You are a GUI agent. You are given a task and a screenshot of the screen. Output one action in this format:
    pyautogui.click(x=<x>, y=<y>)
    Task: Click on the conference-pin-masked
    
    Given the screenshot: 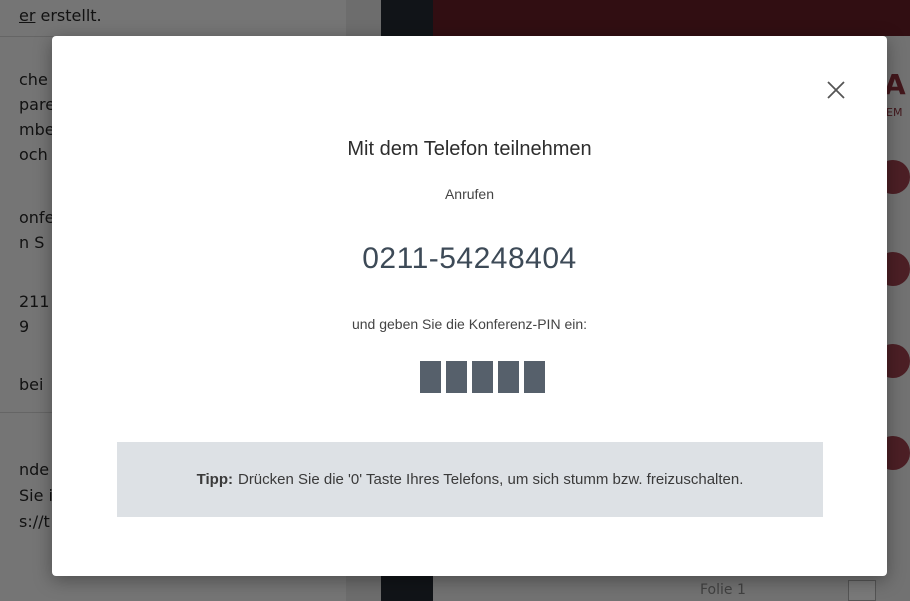 What is the action you would take?
    pyautogui.click(x=482, y=377)
    